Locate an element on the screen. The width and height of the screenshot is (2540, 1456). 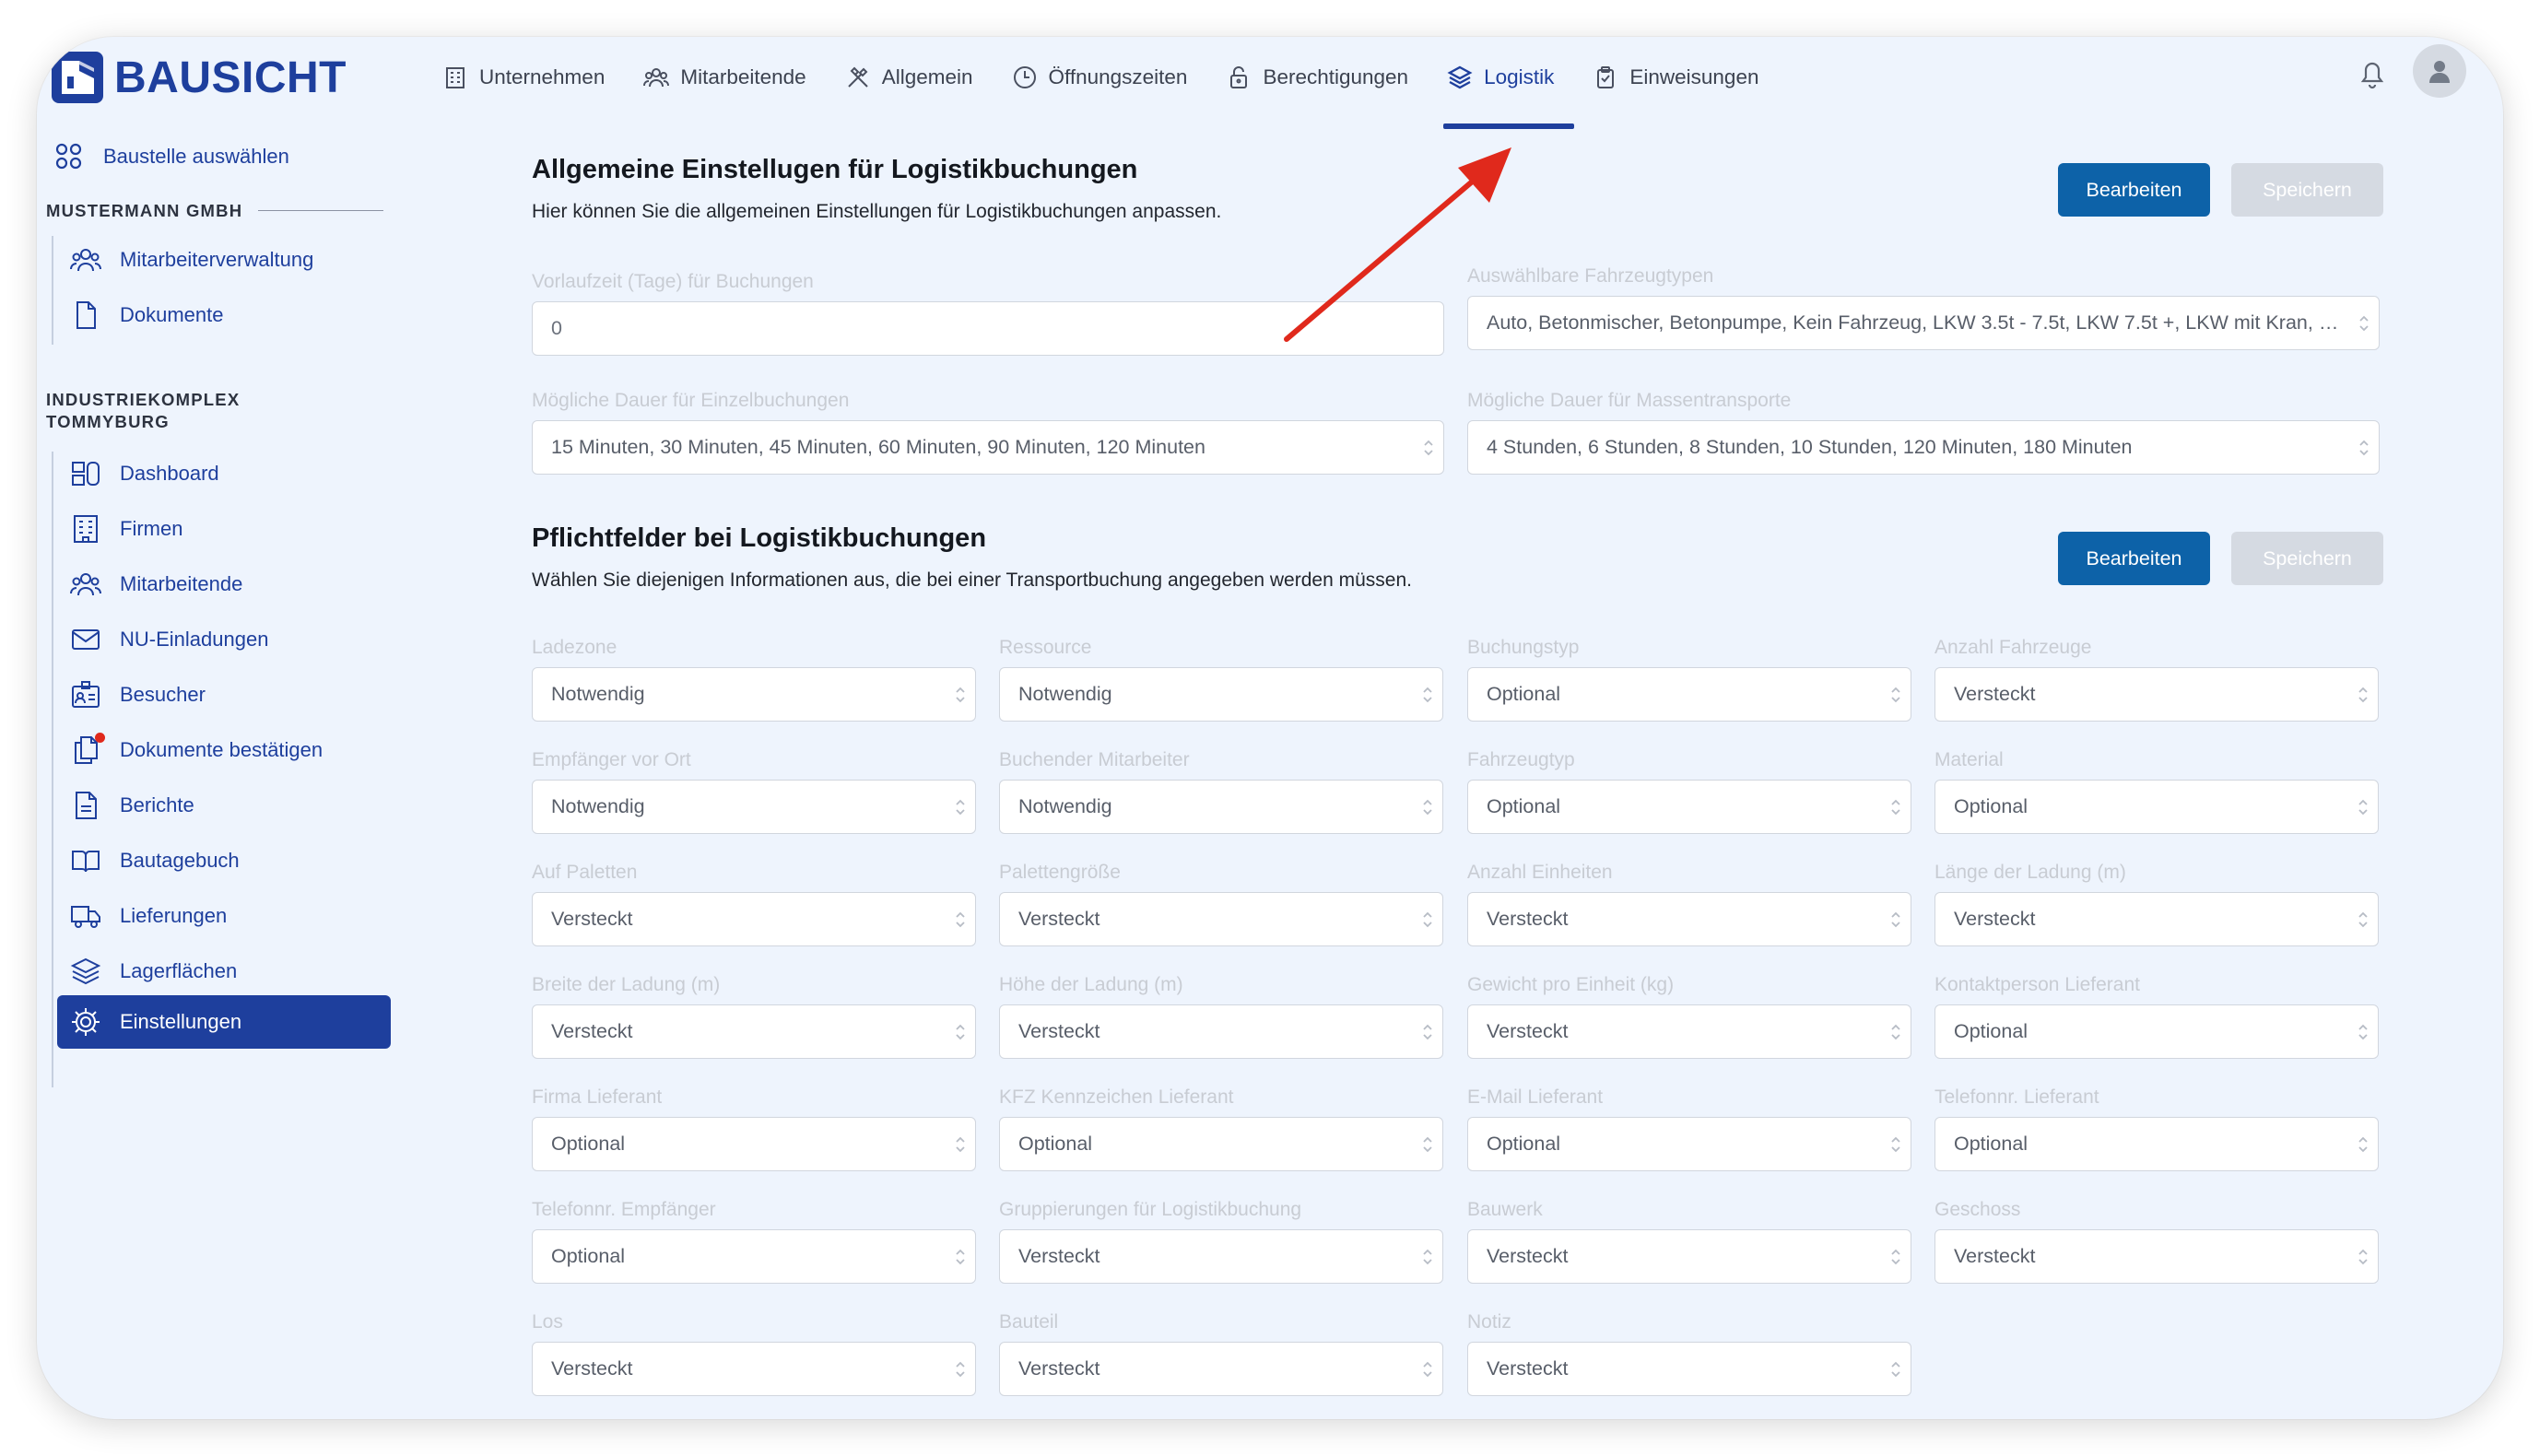
sidebar-item-label: Dokumente bestätigen is located at coordinates (221, 749).